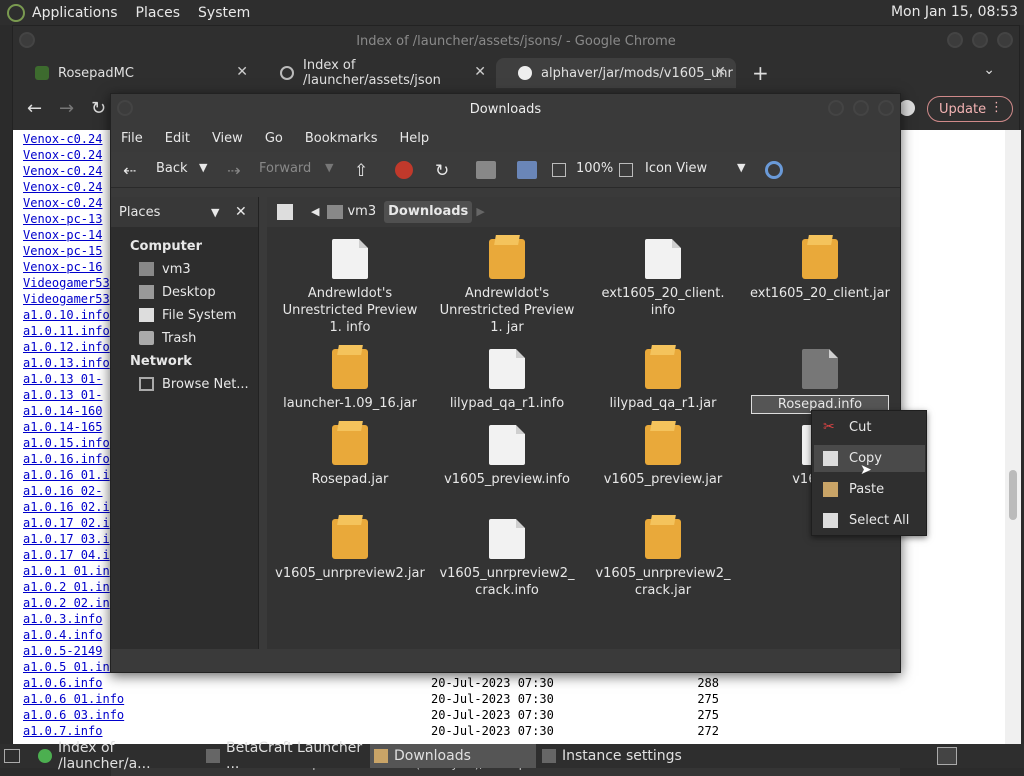 The height and width of the screenshot is (776, 1024). Describe the element at coordinates (66, 443) in the screenshot. I see `listing-link: a1.0.15.info` at that location.